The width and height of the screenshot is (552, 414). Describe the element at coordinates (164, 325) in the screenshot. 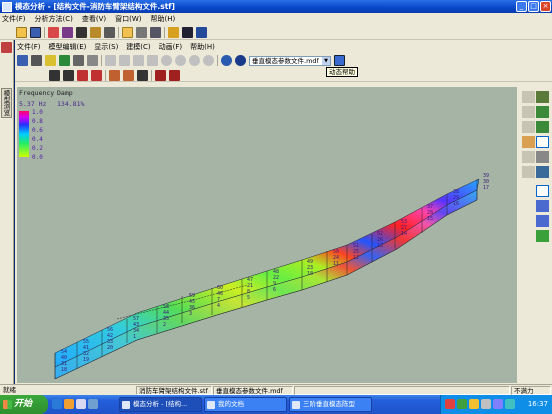

I see `node-label: 2` at that location.